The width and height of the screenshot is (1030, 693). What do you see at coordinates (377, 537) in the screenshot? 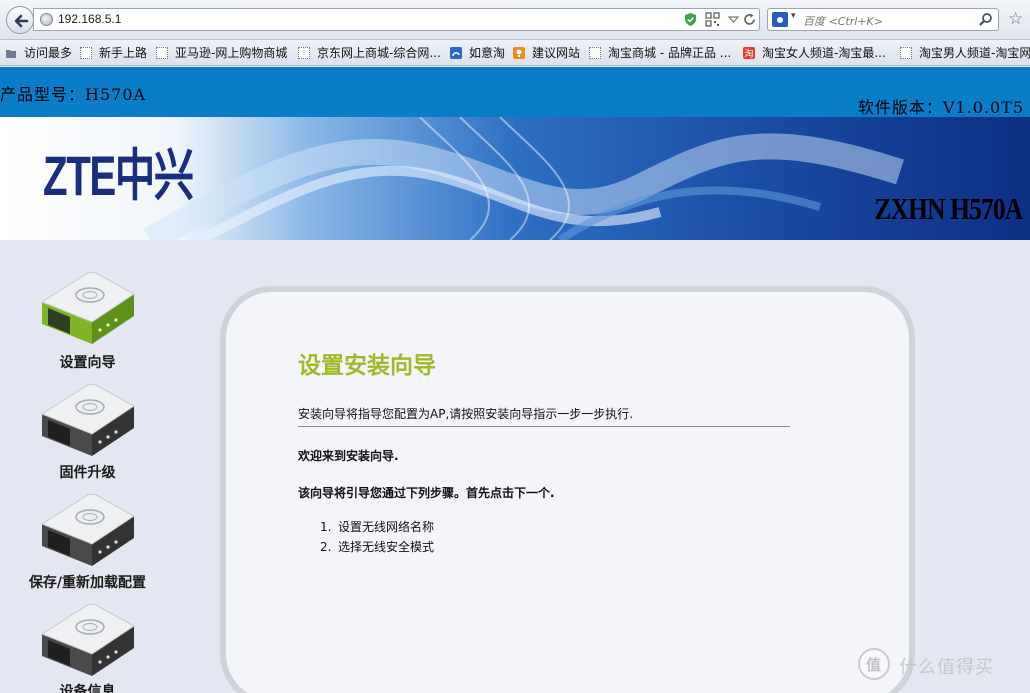
I see `wizard-steps-list: 1. 设置无线网络名称 2. 选择无线安全模式` at bounding box center [377, 537].